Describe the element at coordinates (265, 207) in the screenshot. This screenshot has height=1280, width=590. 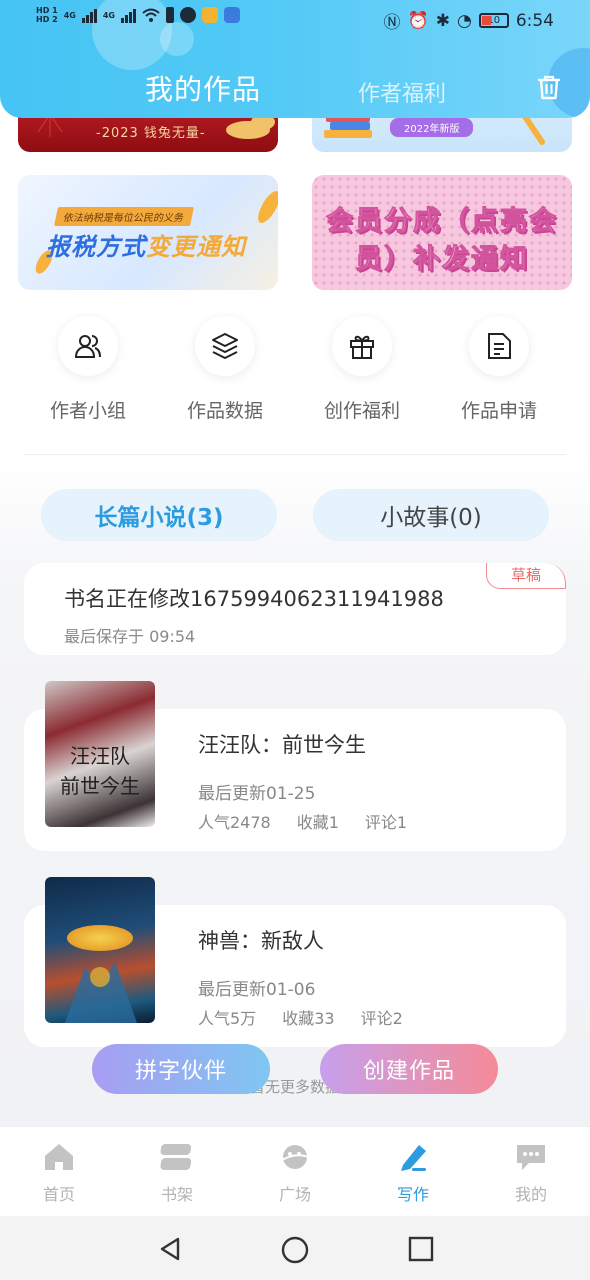
I see `coin-decoration` at that location.